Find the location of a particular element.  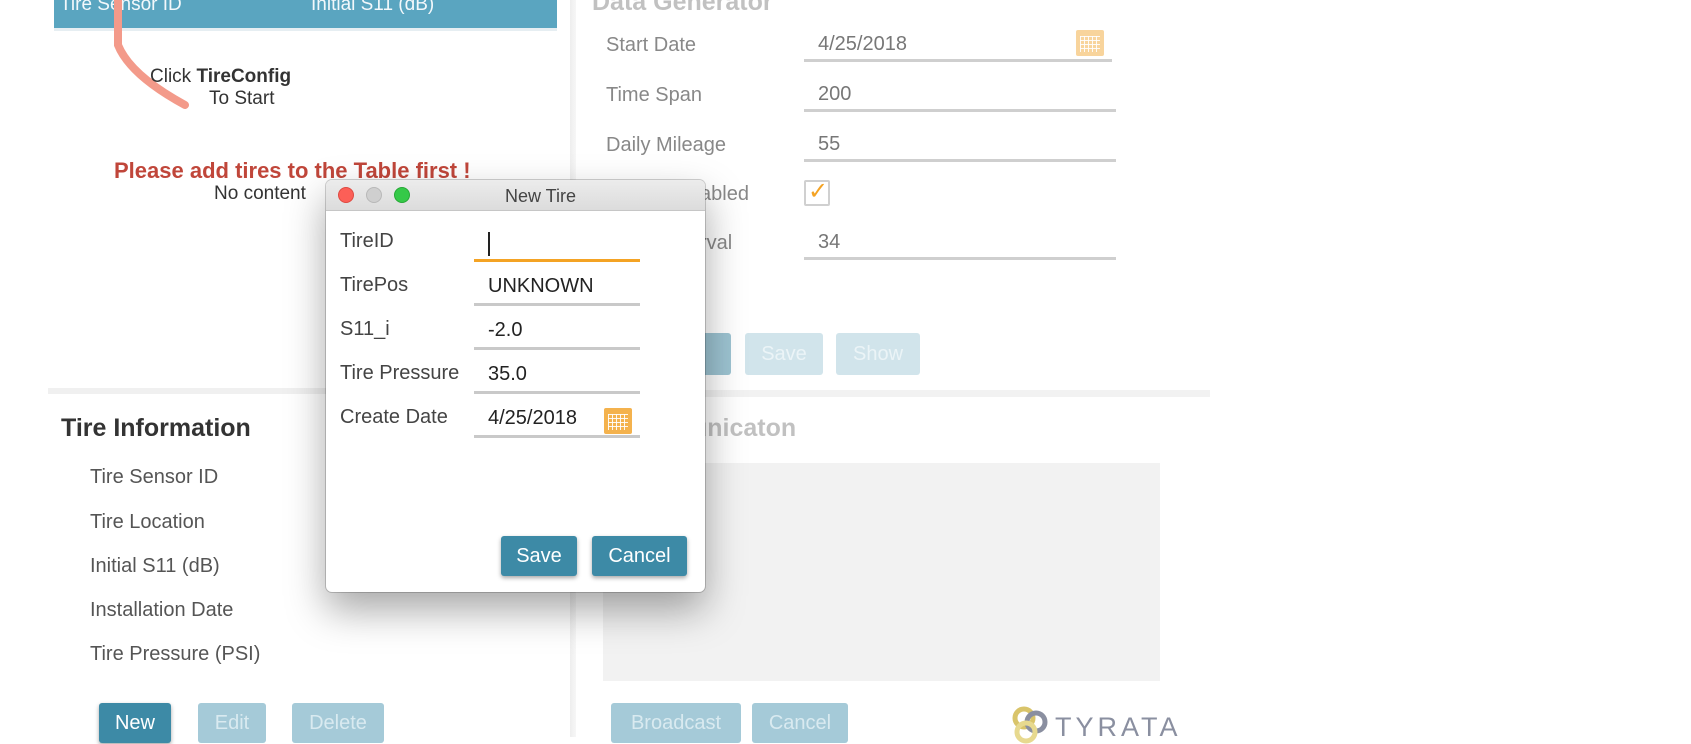

info-label-installation-date: Installation Date is located at coordinates (162, 610).